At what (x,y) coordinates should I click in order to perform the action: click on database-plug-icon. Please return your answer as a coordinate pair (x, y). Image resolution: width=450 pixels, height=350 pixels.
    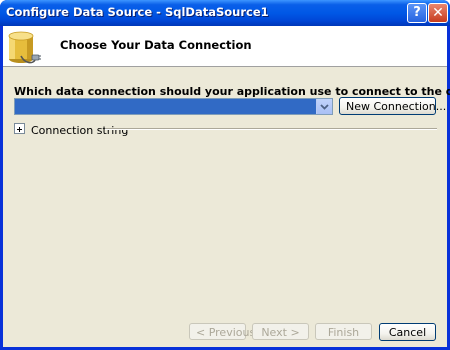
    Looking at the image, I should click on (24, 47).